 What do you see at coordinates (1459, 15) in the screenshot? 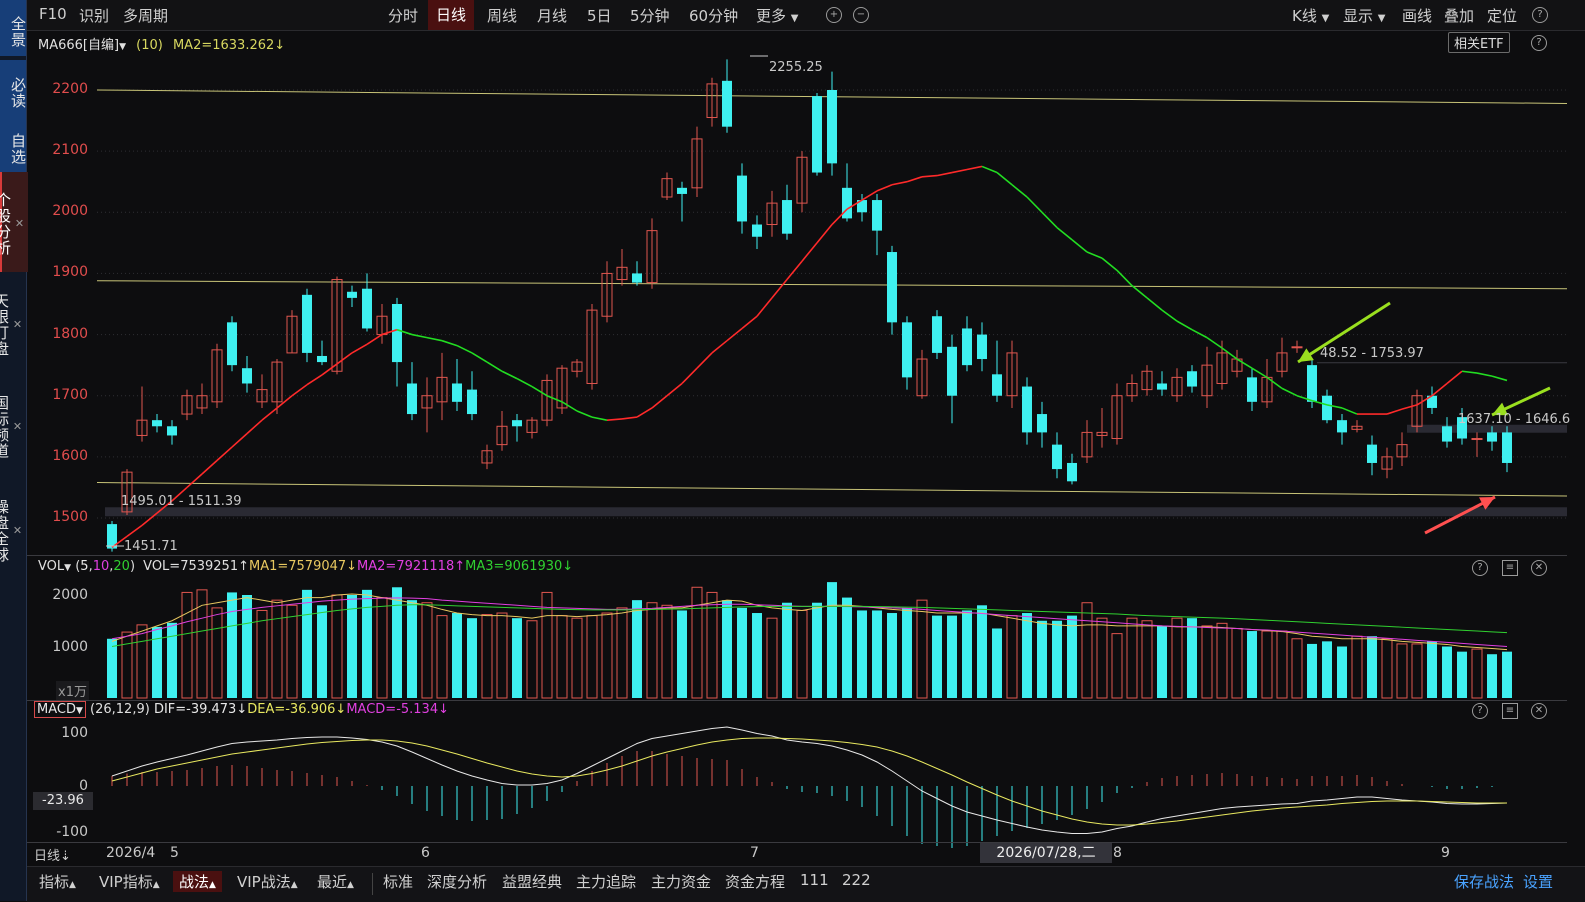
I see `overlay-button: 叠加` at bounding box center [1459, 15].